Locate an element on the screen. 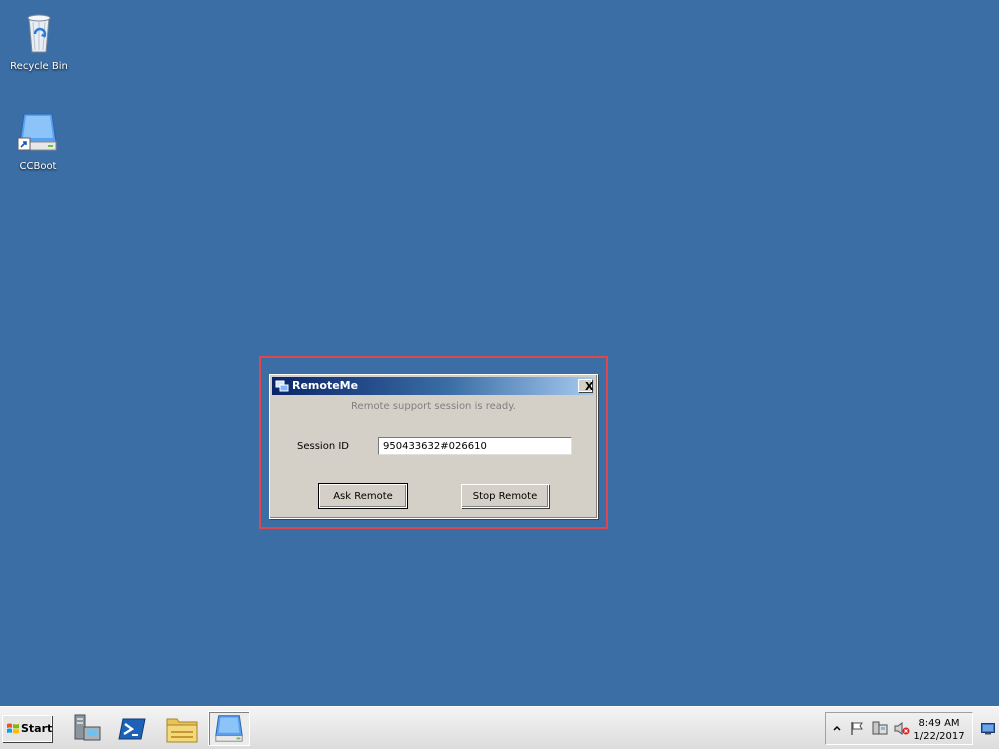 This screenshot has width=999, height=750. remoteme-app-icon is located at coordinates (282, 386).